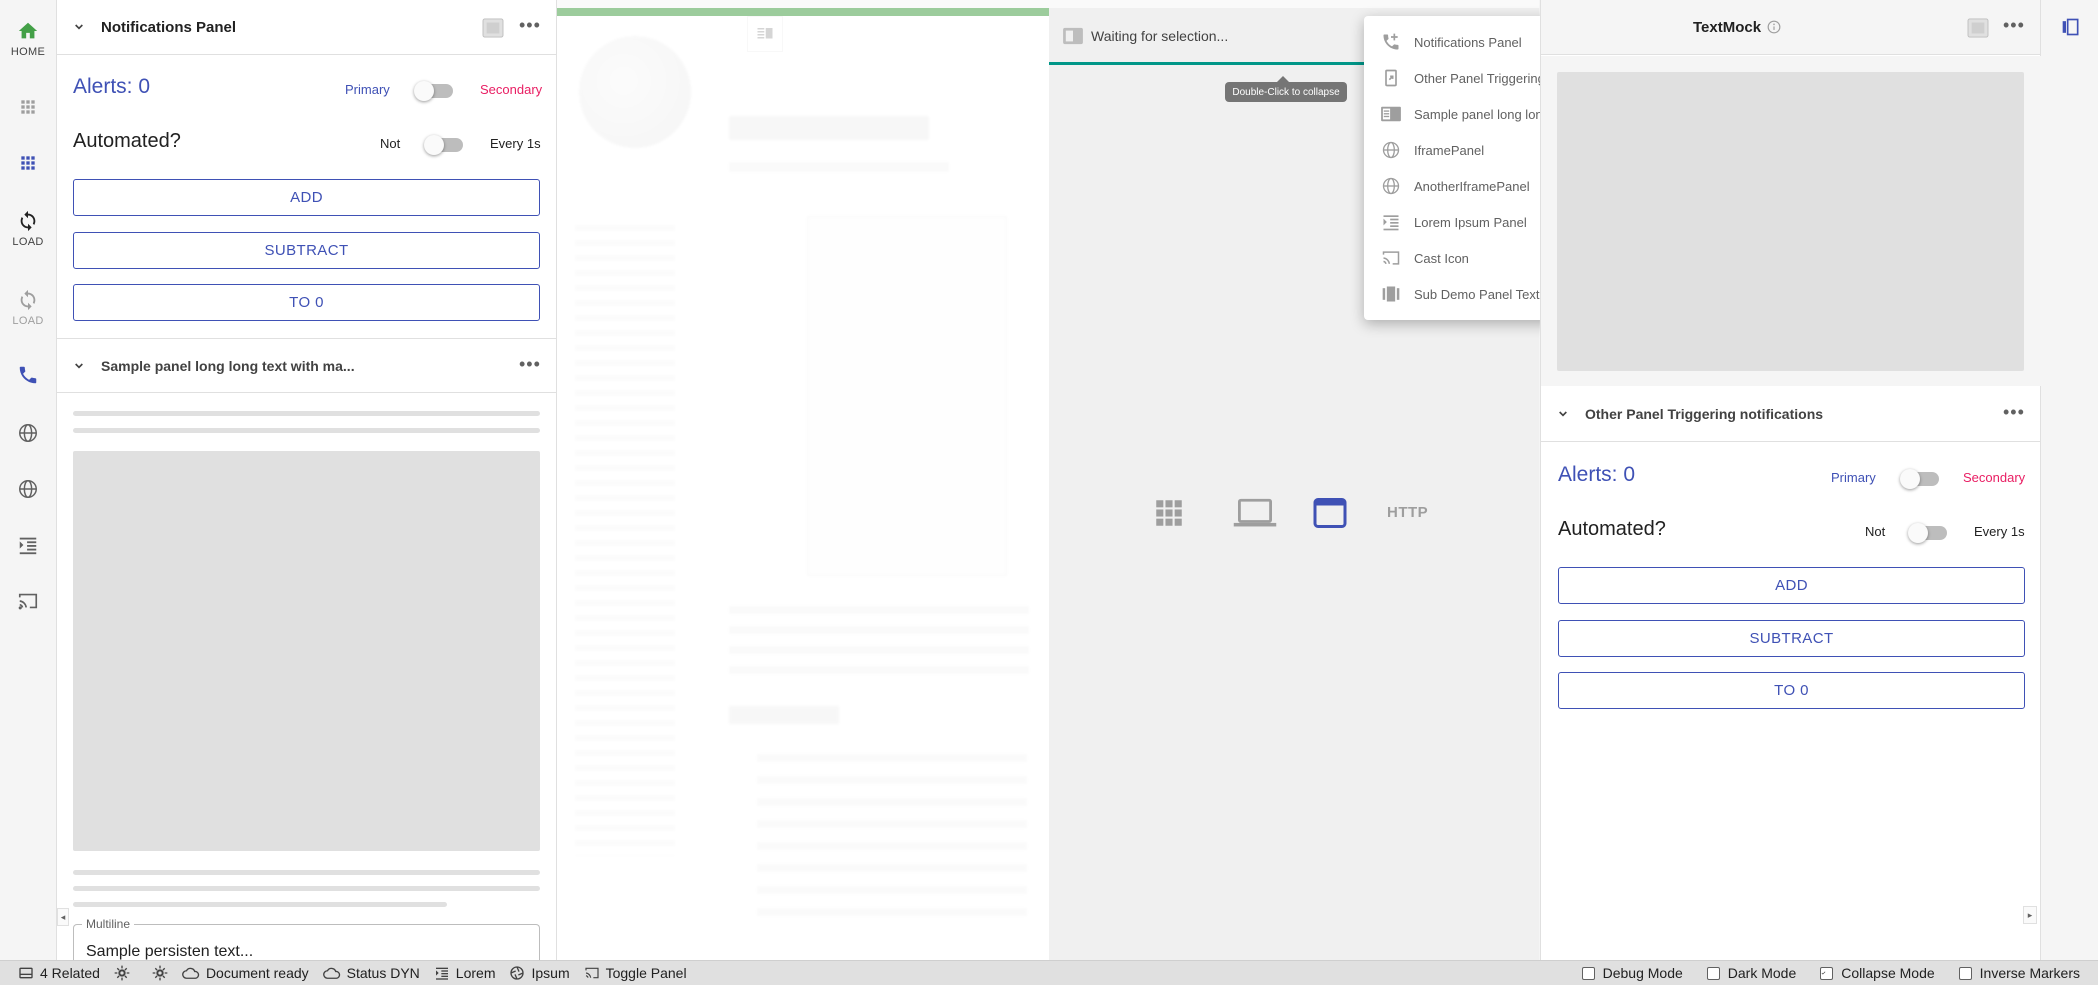  Describe the element at coordinates (26, 973) in the screenshot. I see `related-icon` at that location.